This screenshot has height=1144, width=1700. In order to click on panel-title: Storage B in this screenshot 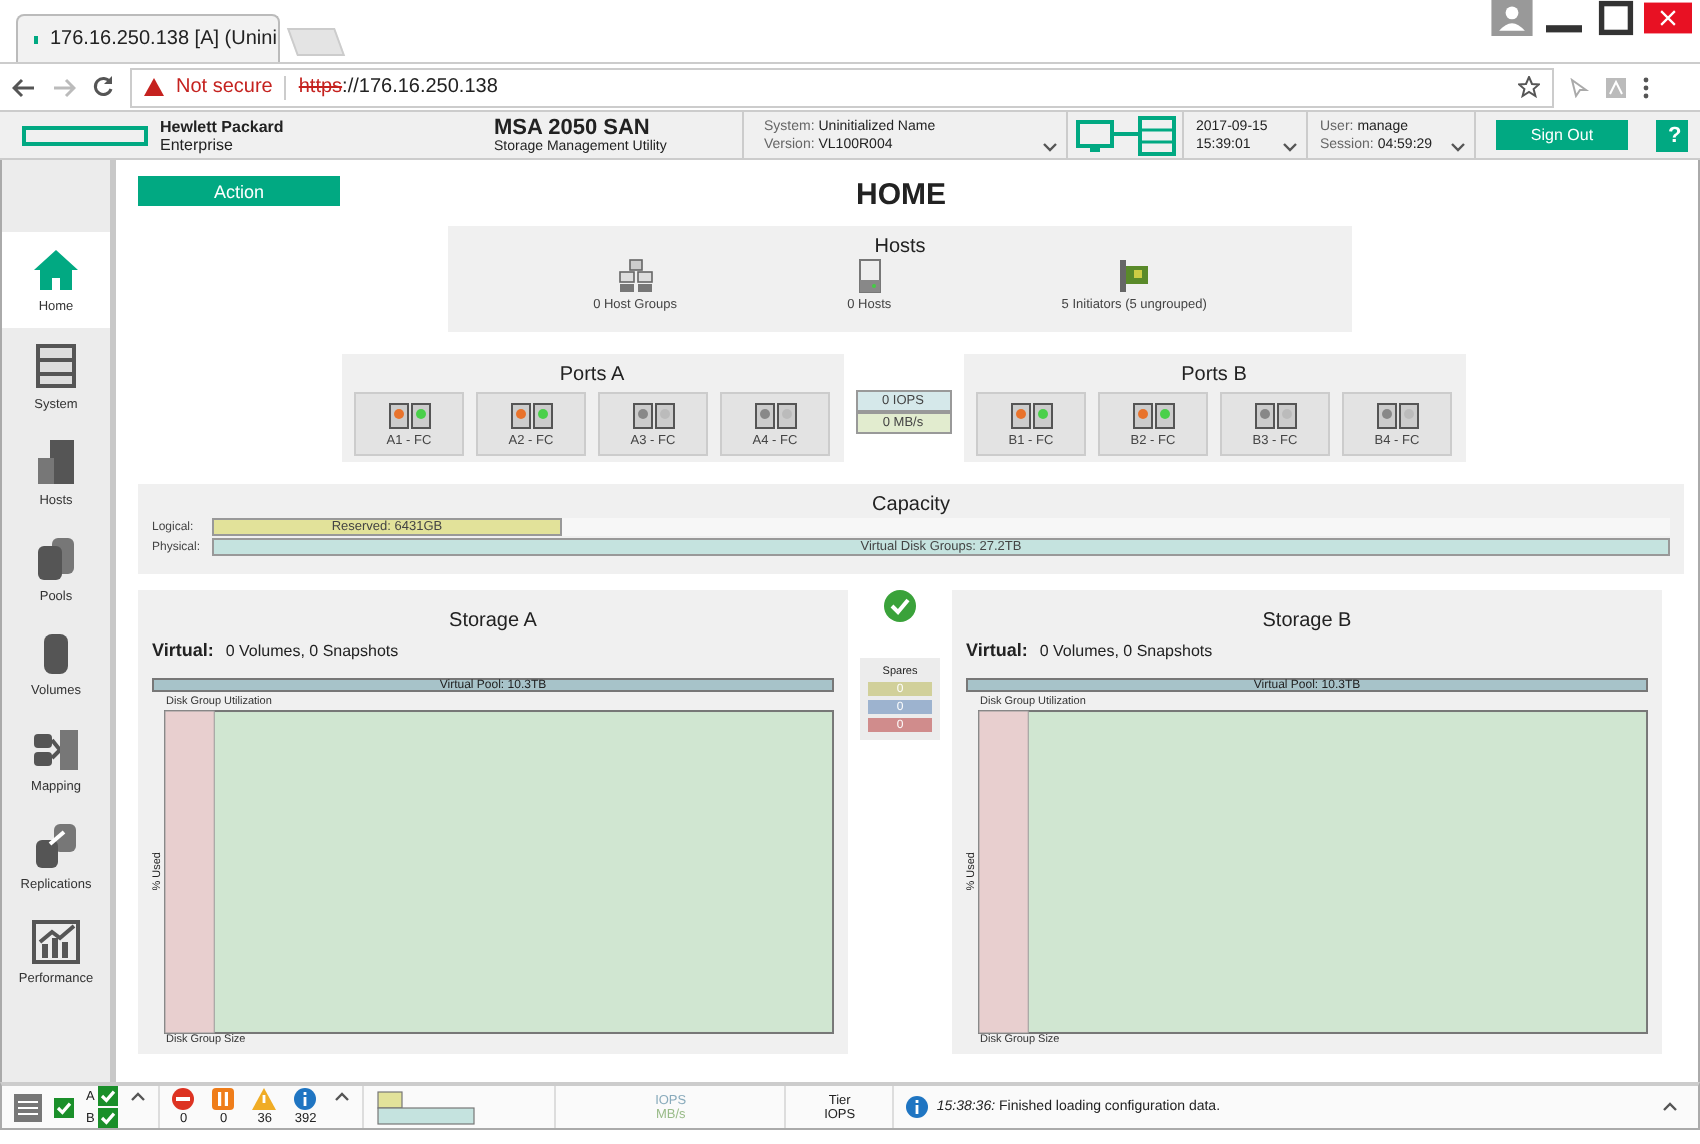, I will do `click(1307, 620)`.